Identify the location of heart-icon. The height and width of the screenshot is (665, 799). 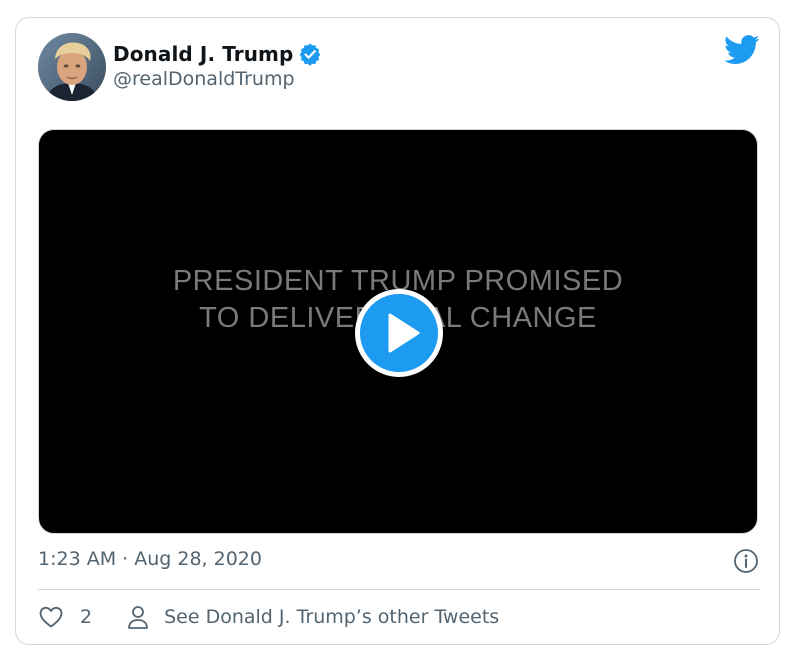
(51, 617).